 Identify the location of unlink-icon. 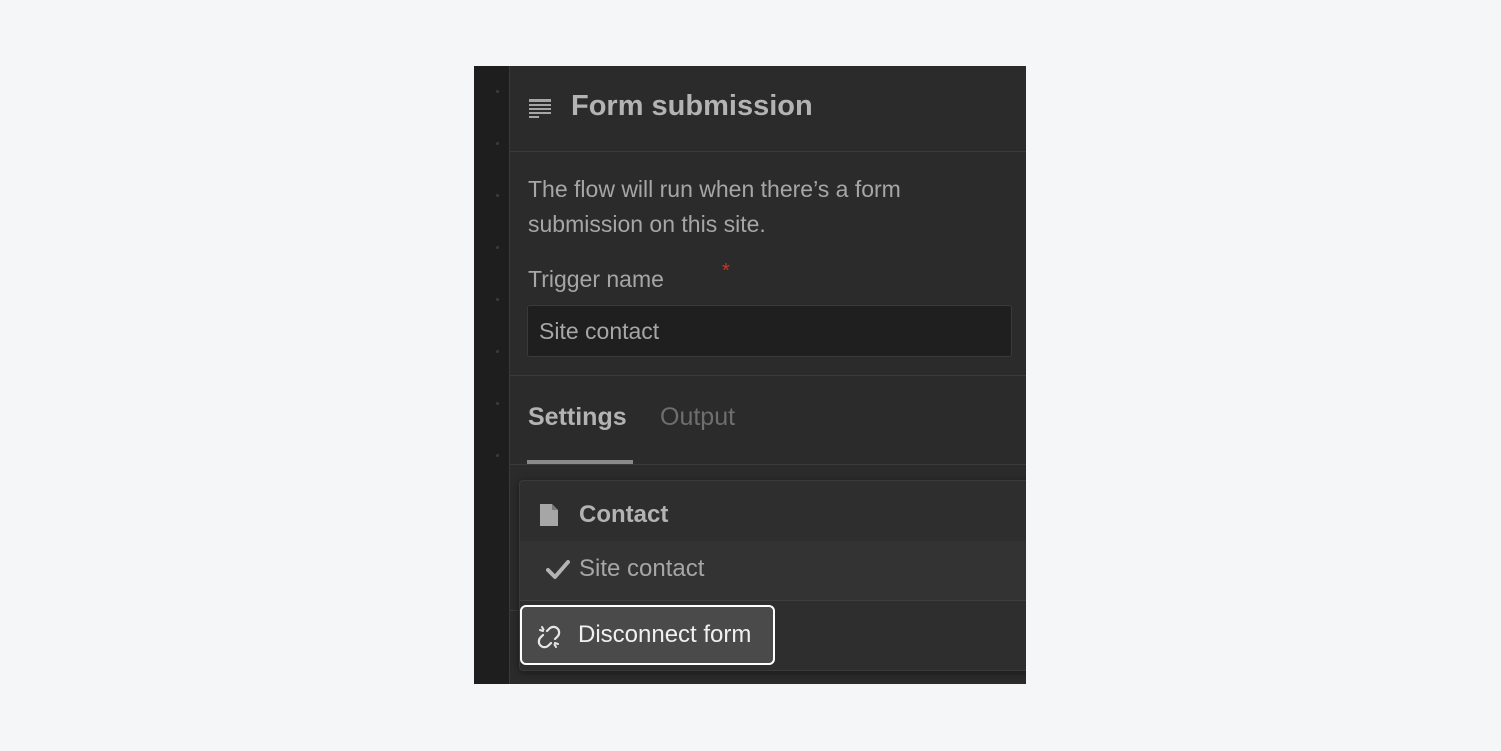
(549, 637).